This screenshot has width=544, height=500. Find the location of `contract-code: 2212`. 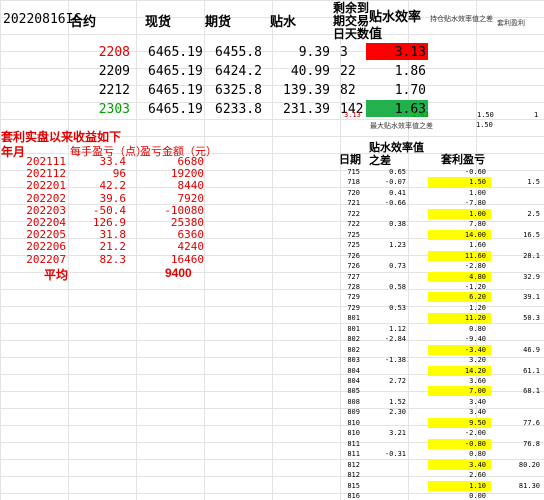

contract-code: 2212 is located at coordinates (114, 90).